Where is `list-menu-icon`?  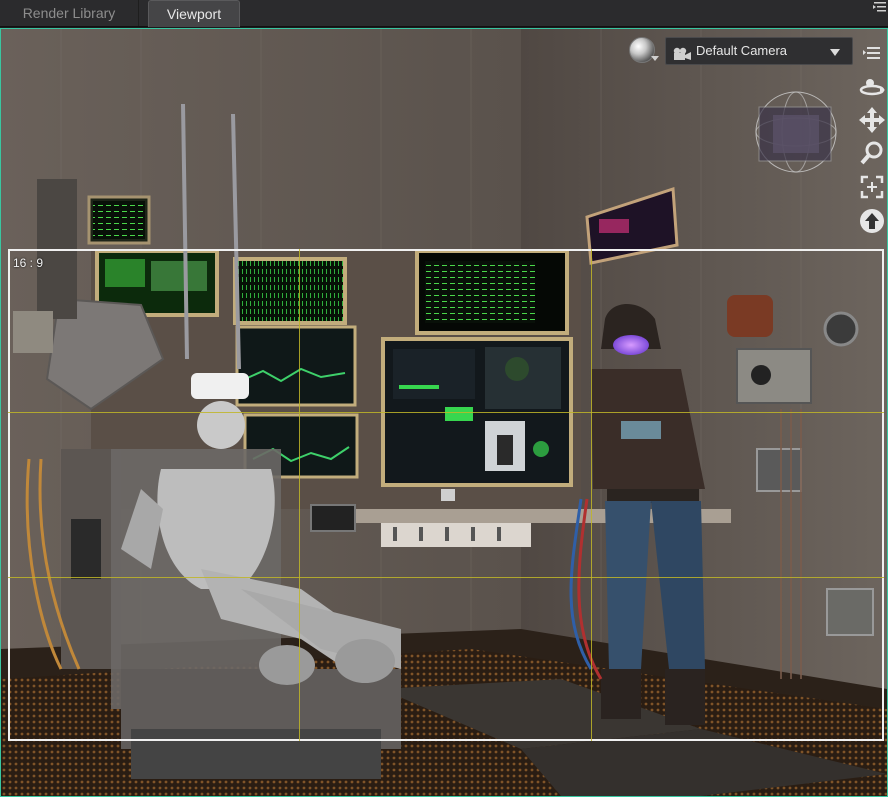 list-menu-icon is located at coordinates (880, 13).